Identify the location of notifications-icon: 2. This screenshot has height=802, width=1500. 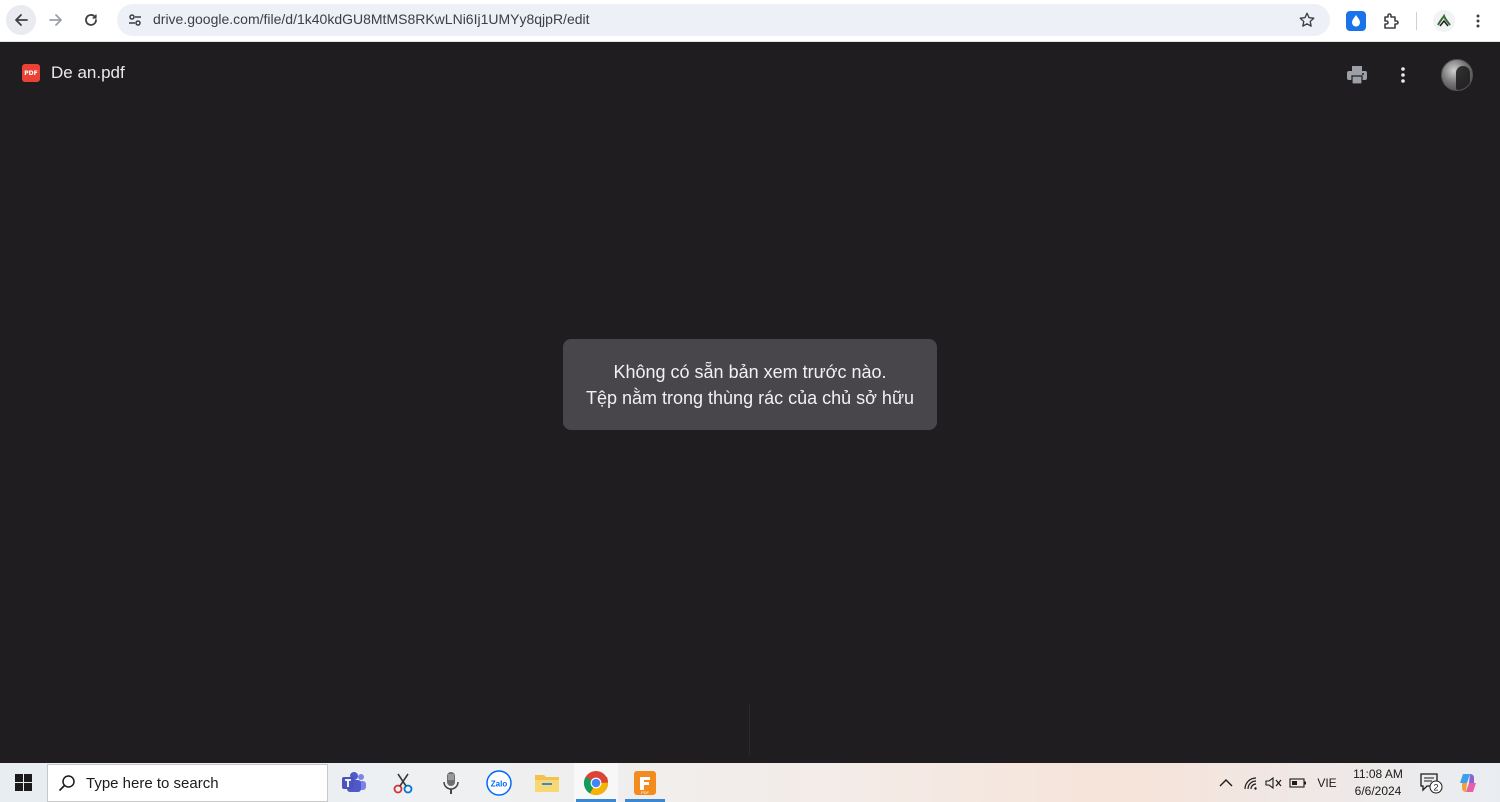
(1431, 782).